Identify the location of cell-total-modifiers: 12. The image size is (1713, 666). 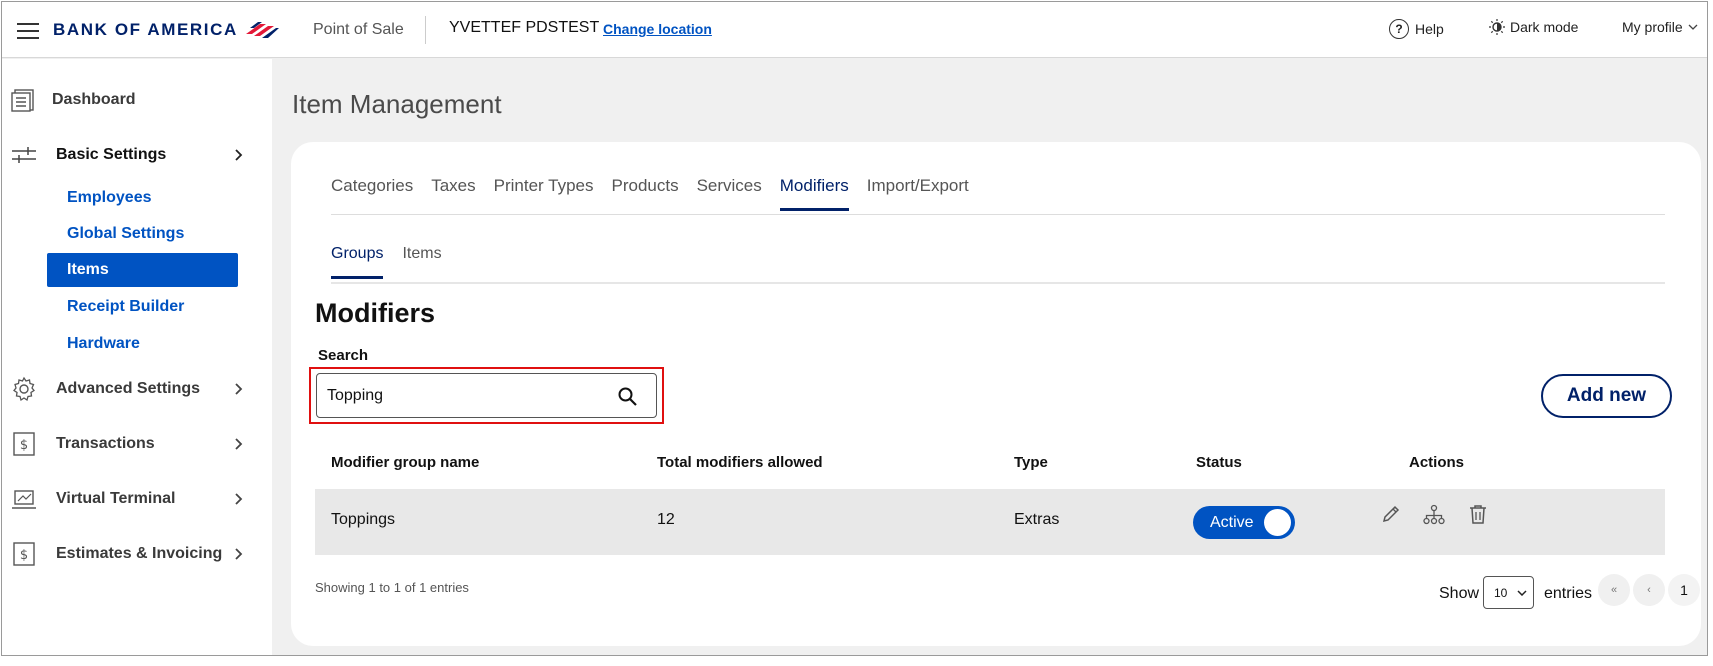
(666, 519).